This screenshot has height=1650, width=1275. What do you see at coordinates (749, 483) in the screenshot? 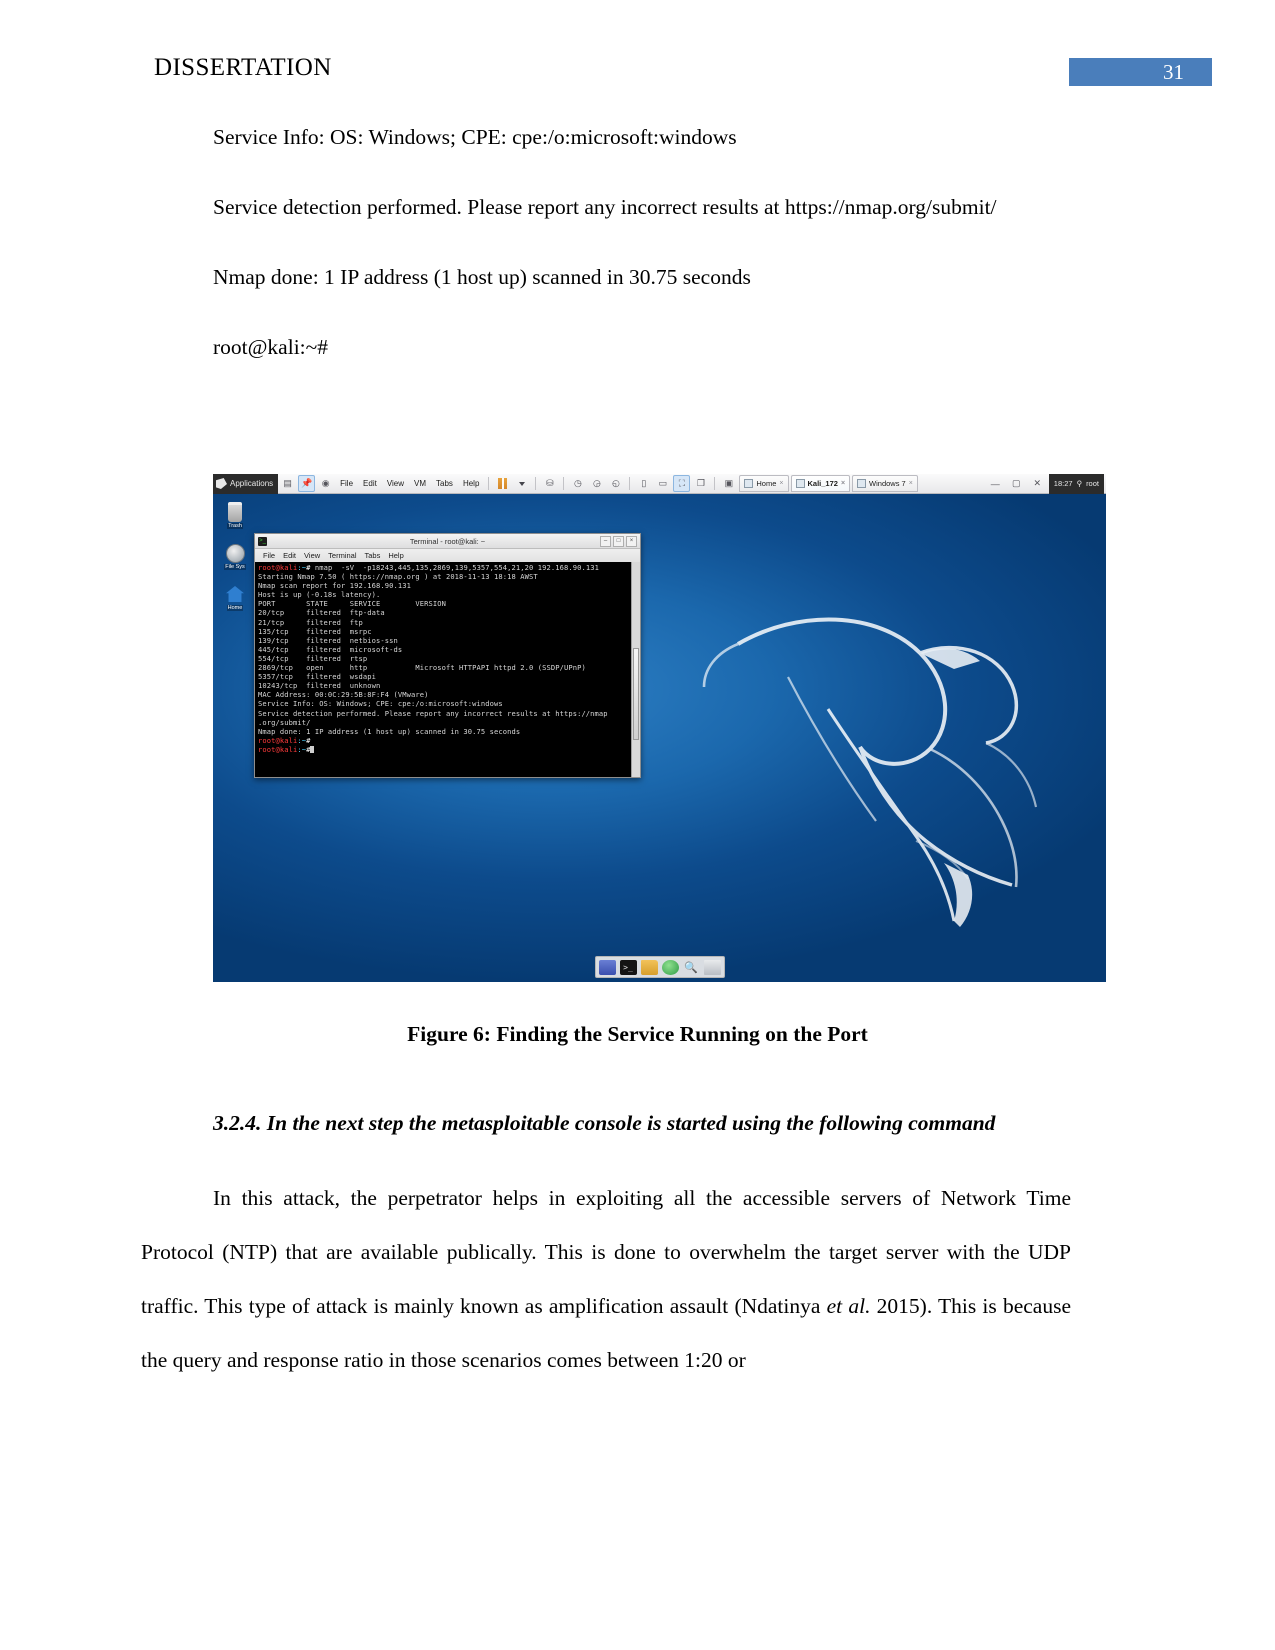
I see `home-tab-icon` at bounding box center [749, 483].